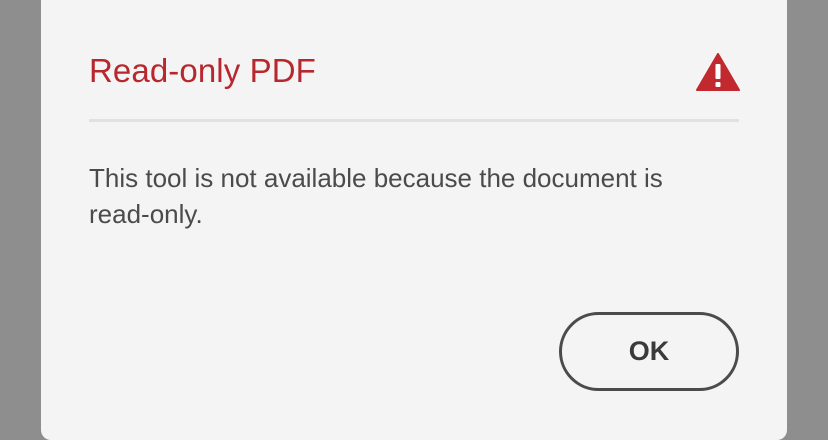  I want to click on warning-icon, so click(718, 72).